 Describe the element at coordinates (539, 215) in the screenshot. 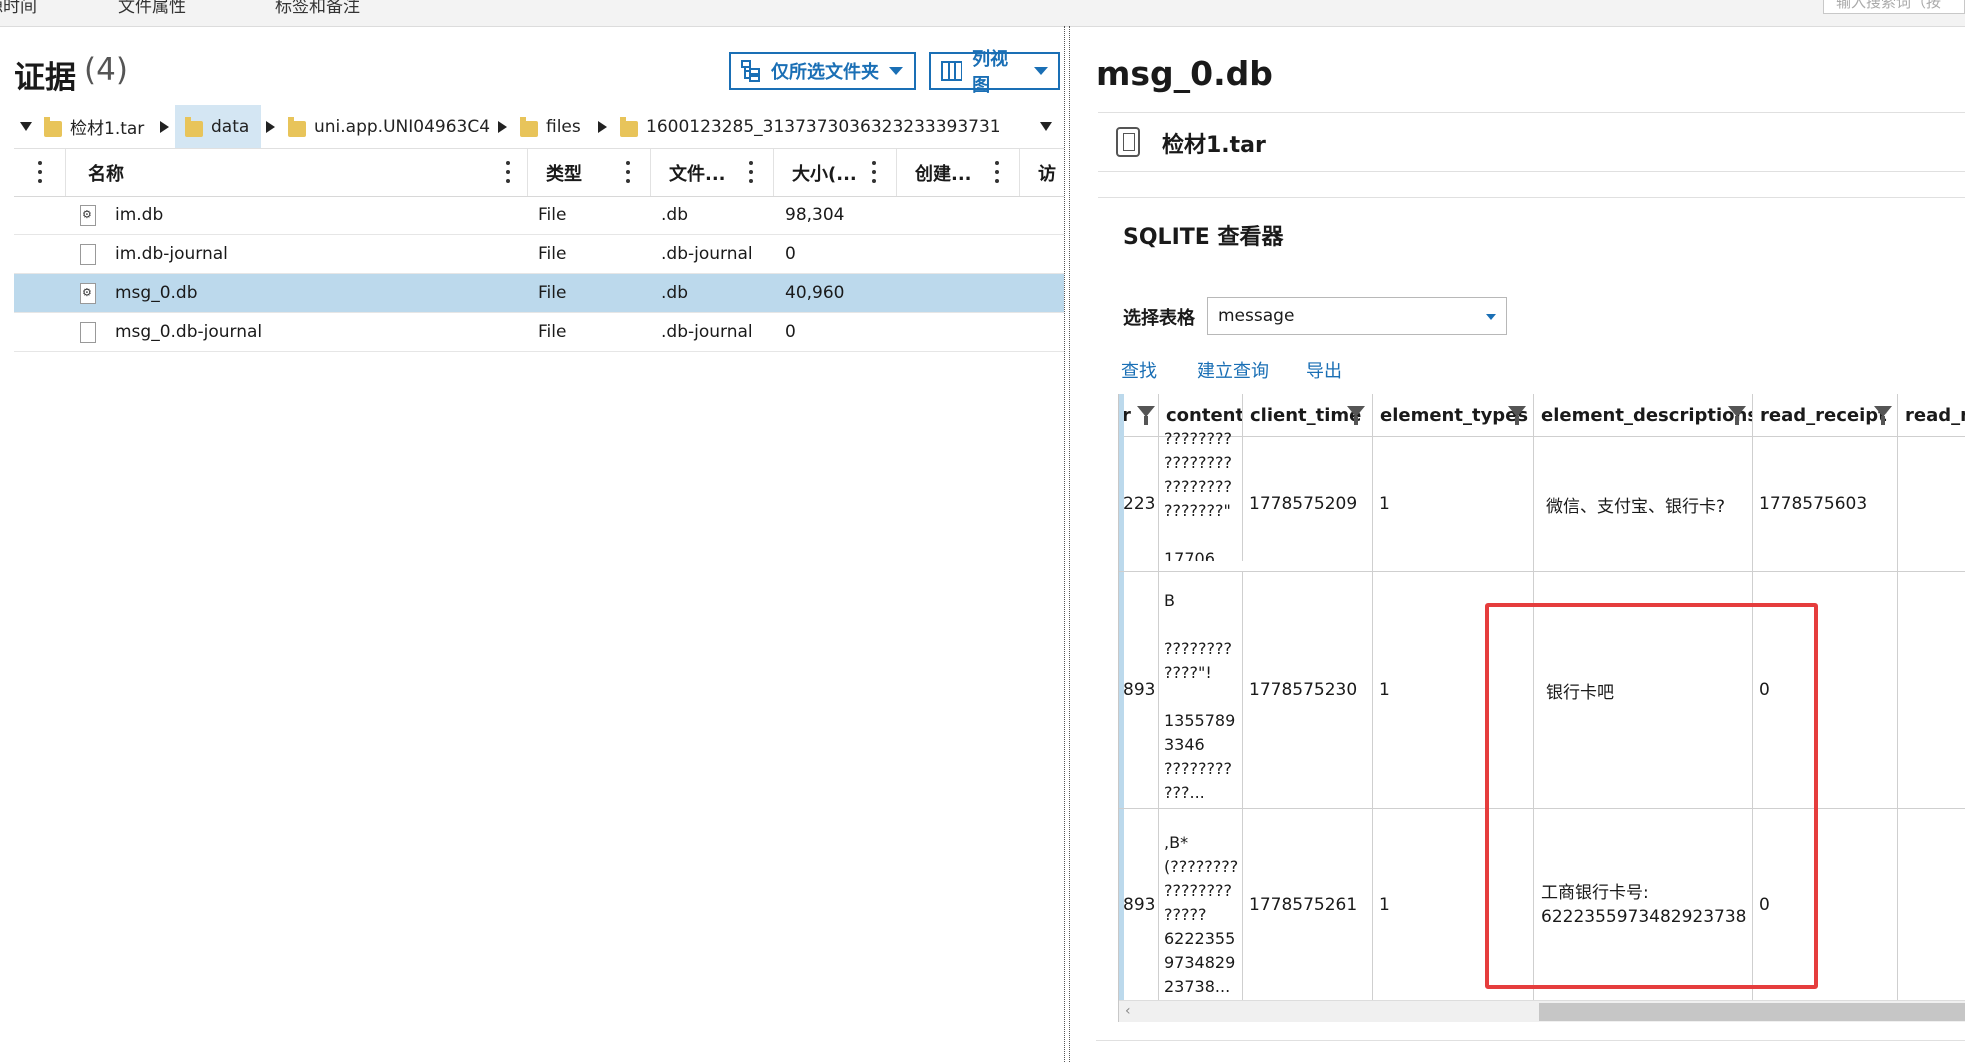

I see `file-row: im.db File .db 98,304` at that location.